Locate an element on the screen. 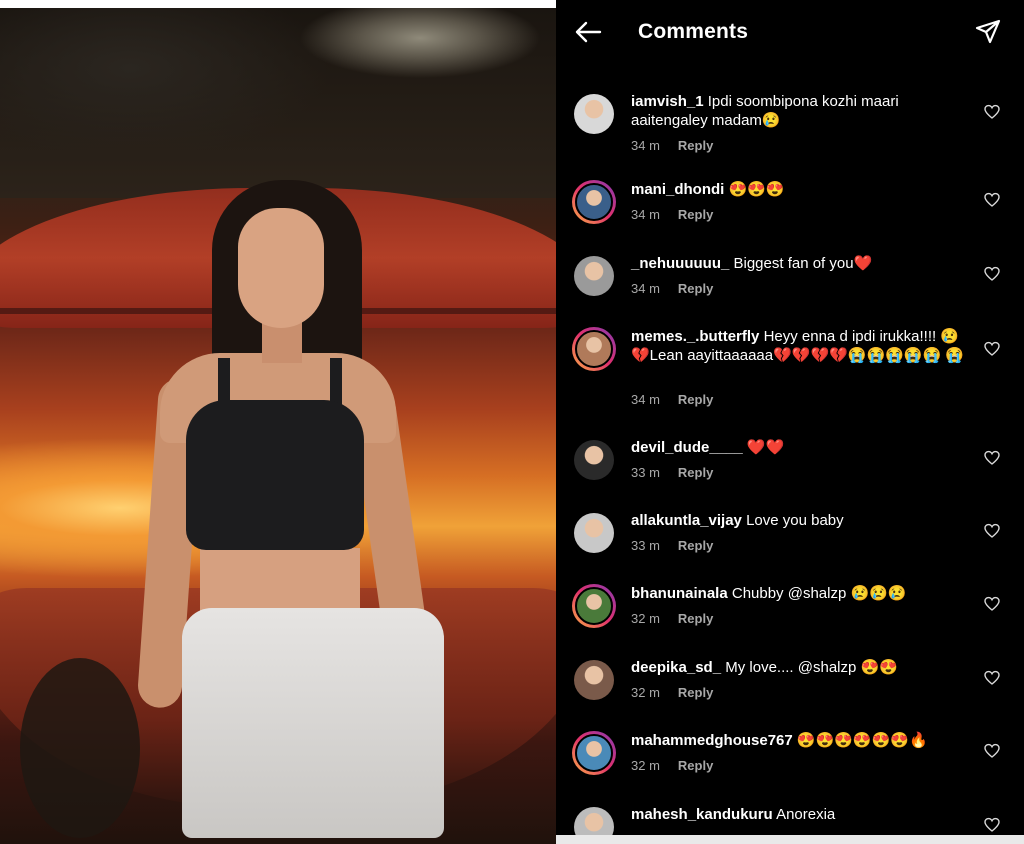 This screenshot has width=1024, height=844. comment-username: bhanunainala is located at coordinates (679, 593).